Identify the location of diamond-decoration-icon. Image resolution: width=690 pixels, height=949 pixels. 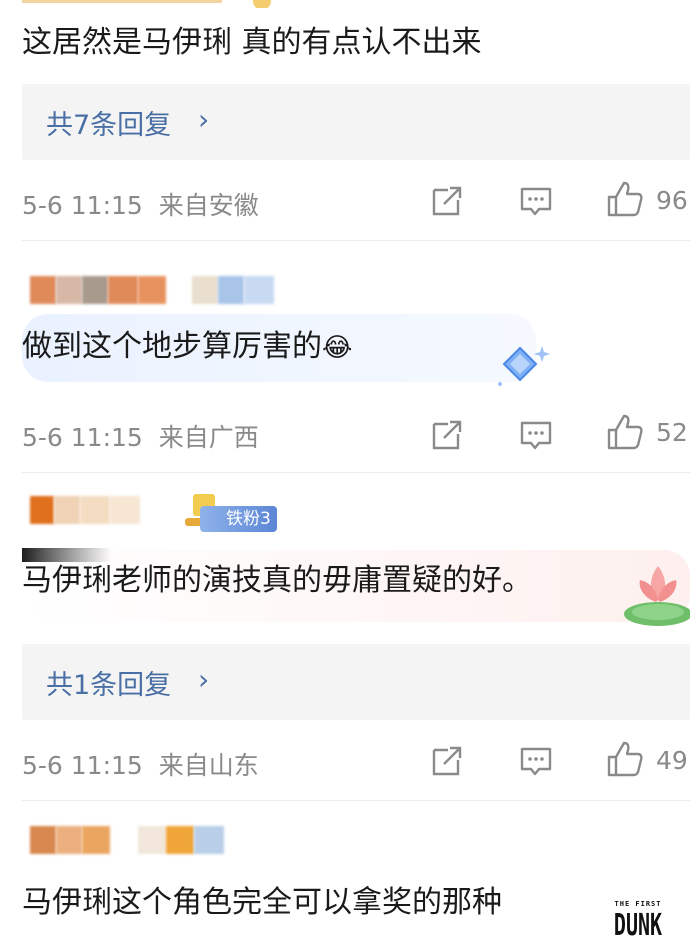
(524, 366).